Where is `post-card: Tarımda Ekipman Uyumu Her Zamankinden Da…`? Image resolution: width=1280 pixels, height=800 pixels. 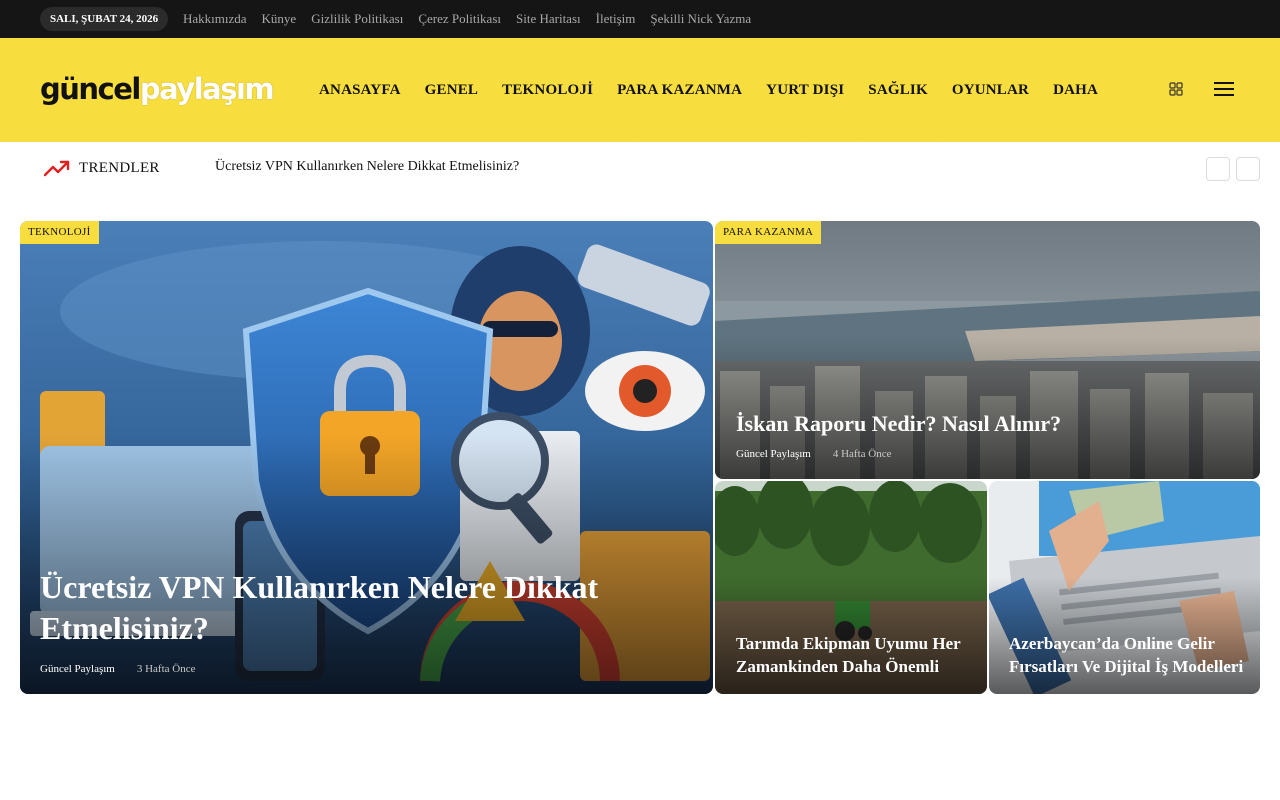 post-card: Tarımda Ekipman Uyumu Her Zamankinden Da… is located at coordinates (851, 587).